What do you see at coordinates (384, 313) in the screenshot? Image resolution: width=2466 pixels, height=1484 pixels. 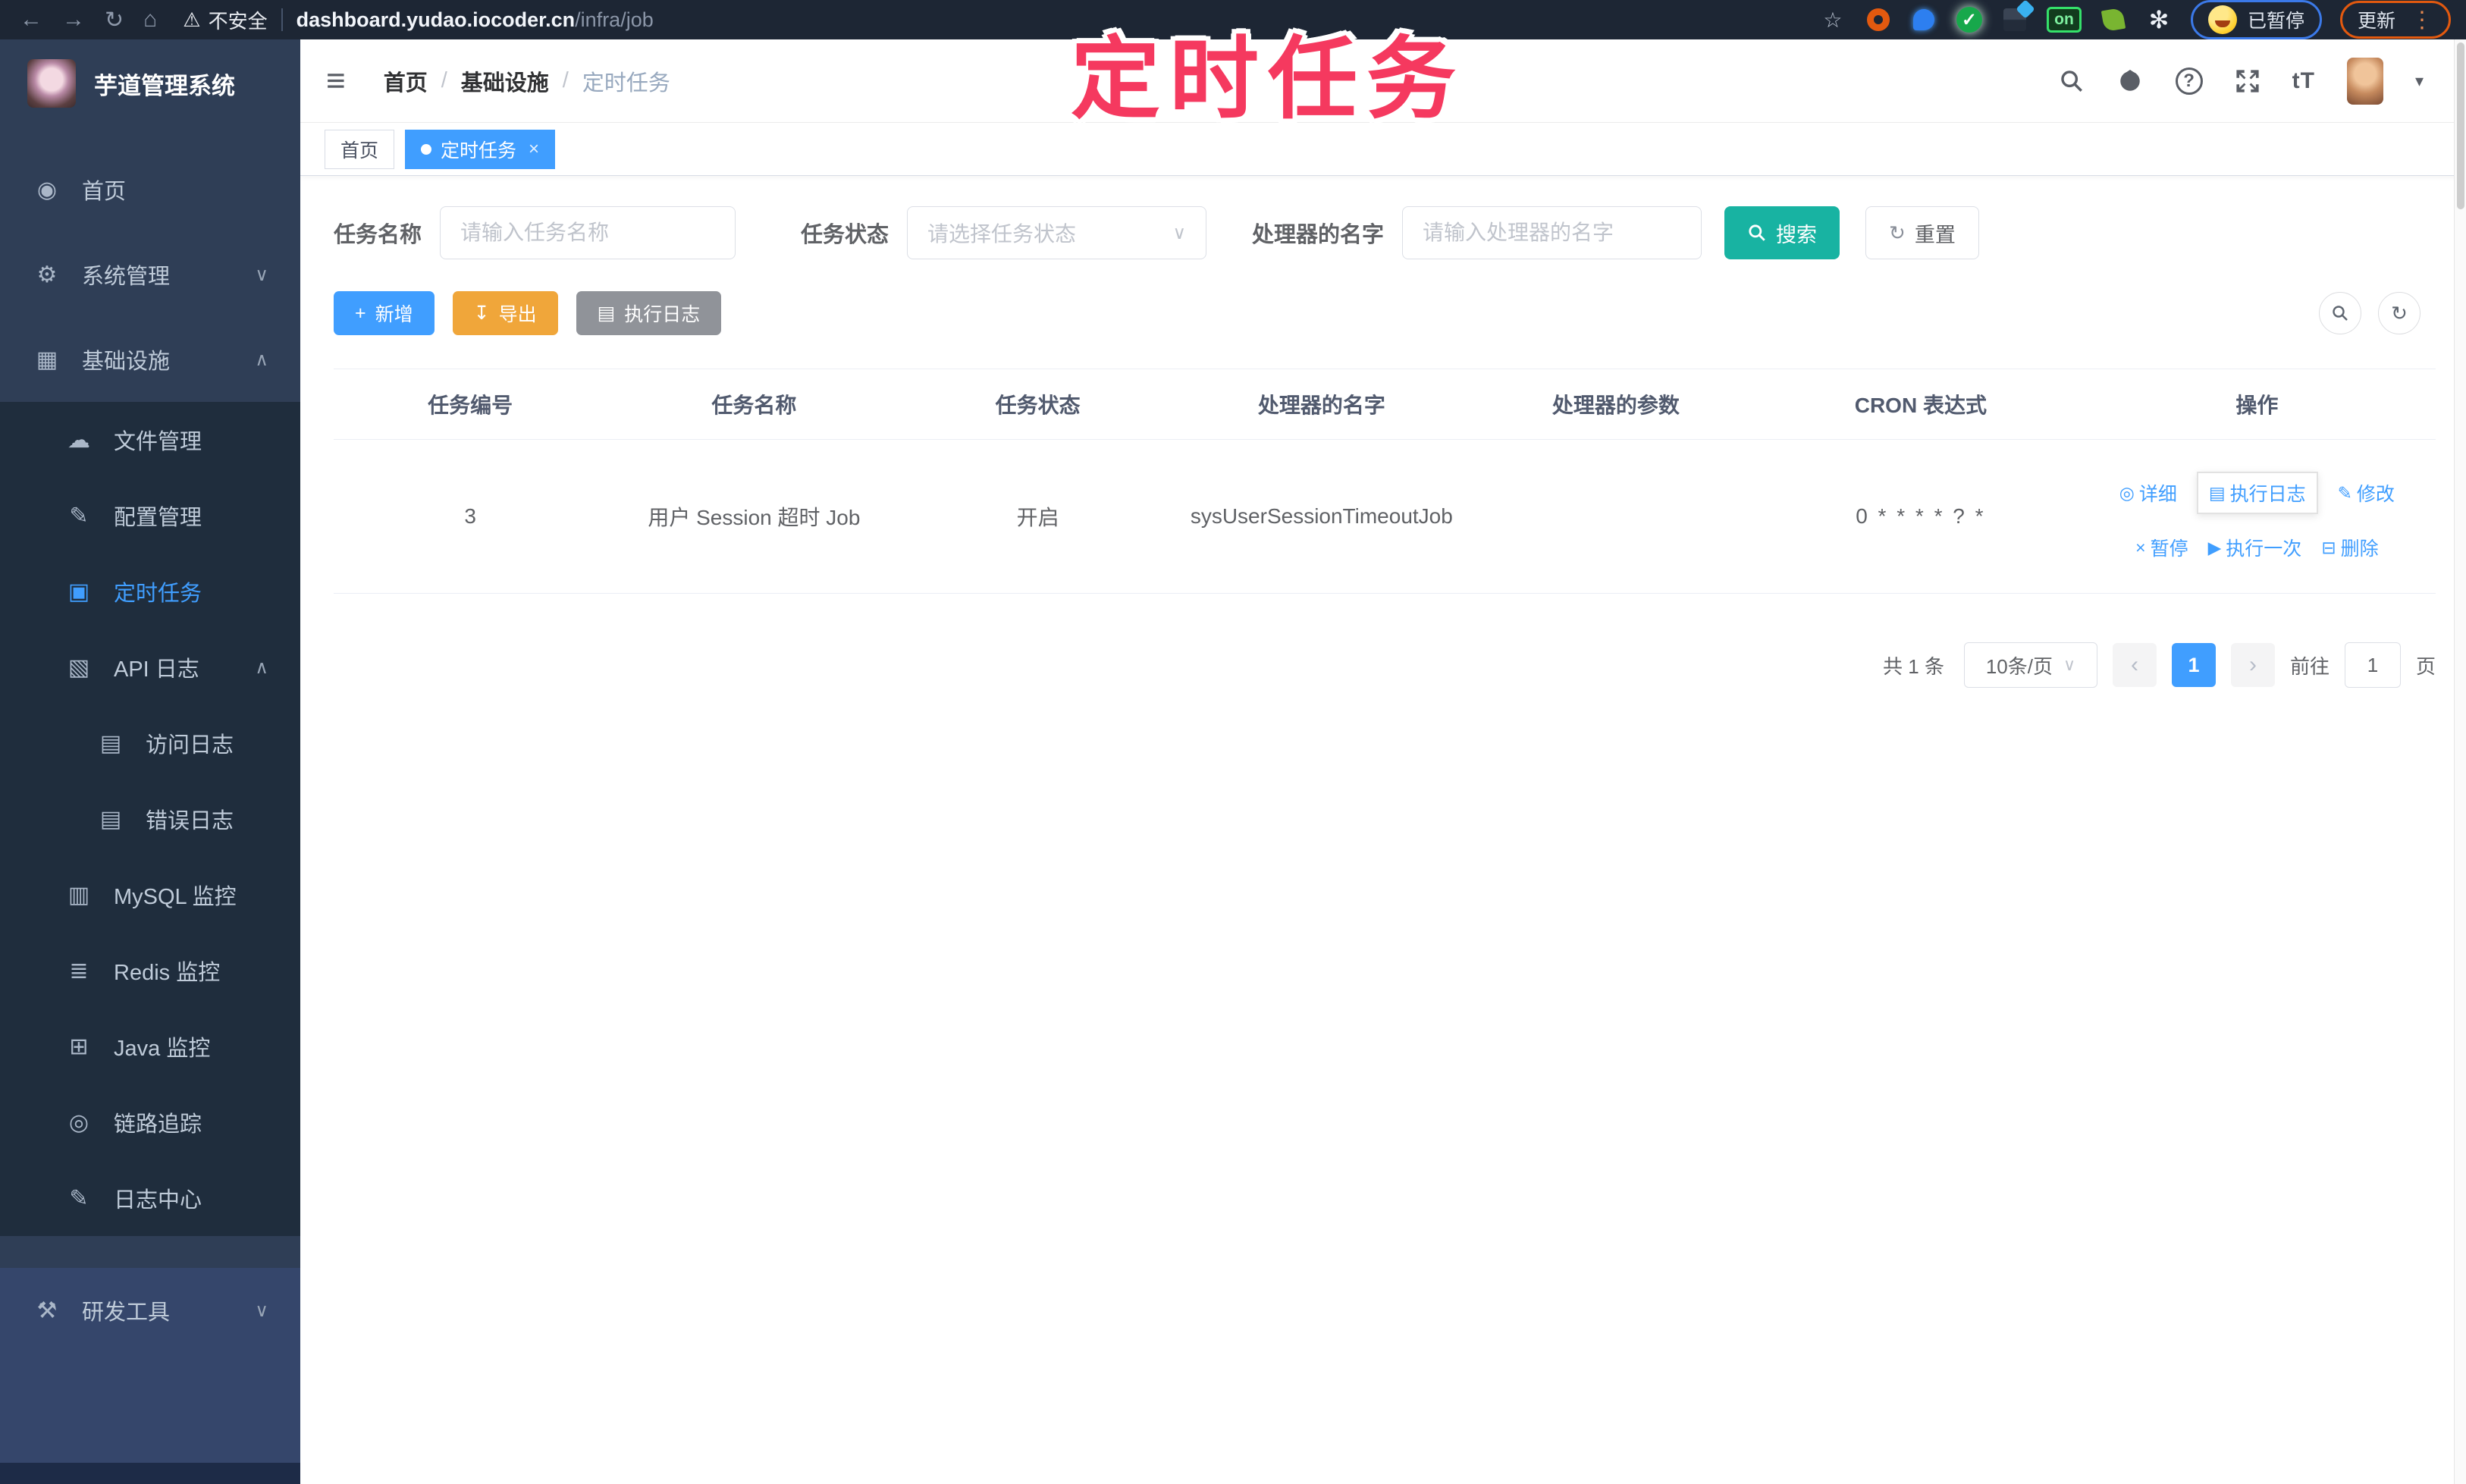 I see `add-button: + 新增` at bounding box center [384, 313].